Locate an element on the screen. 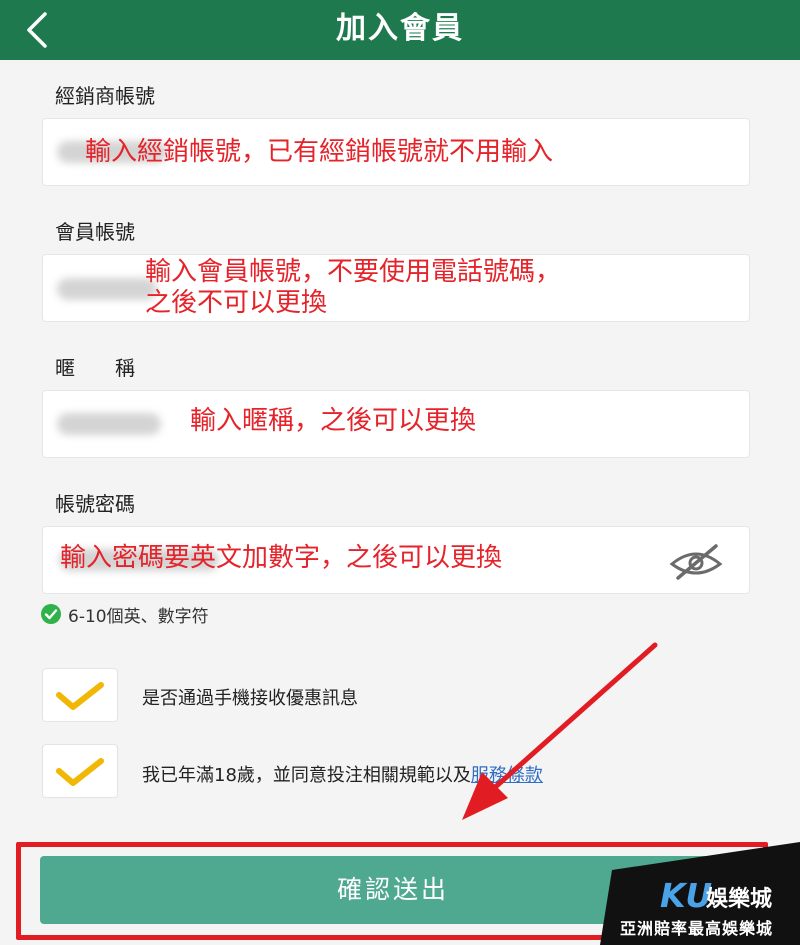  password-visibility-toggle is located at coordinates (696, 562).